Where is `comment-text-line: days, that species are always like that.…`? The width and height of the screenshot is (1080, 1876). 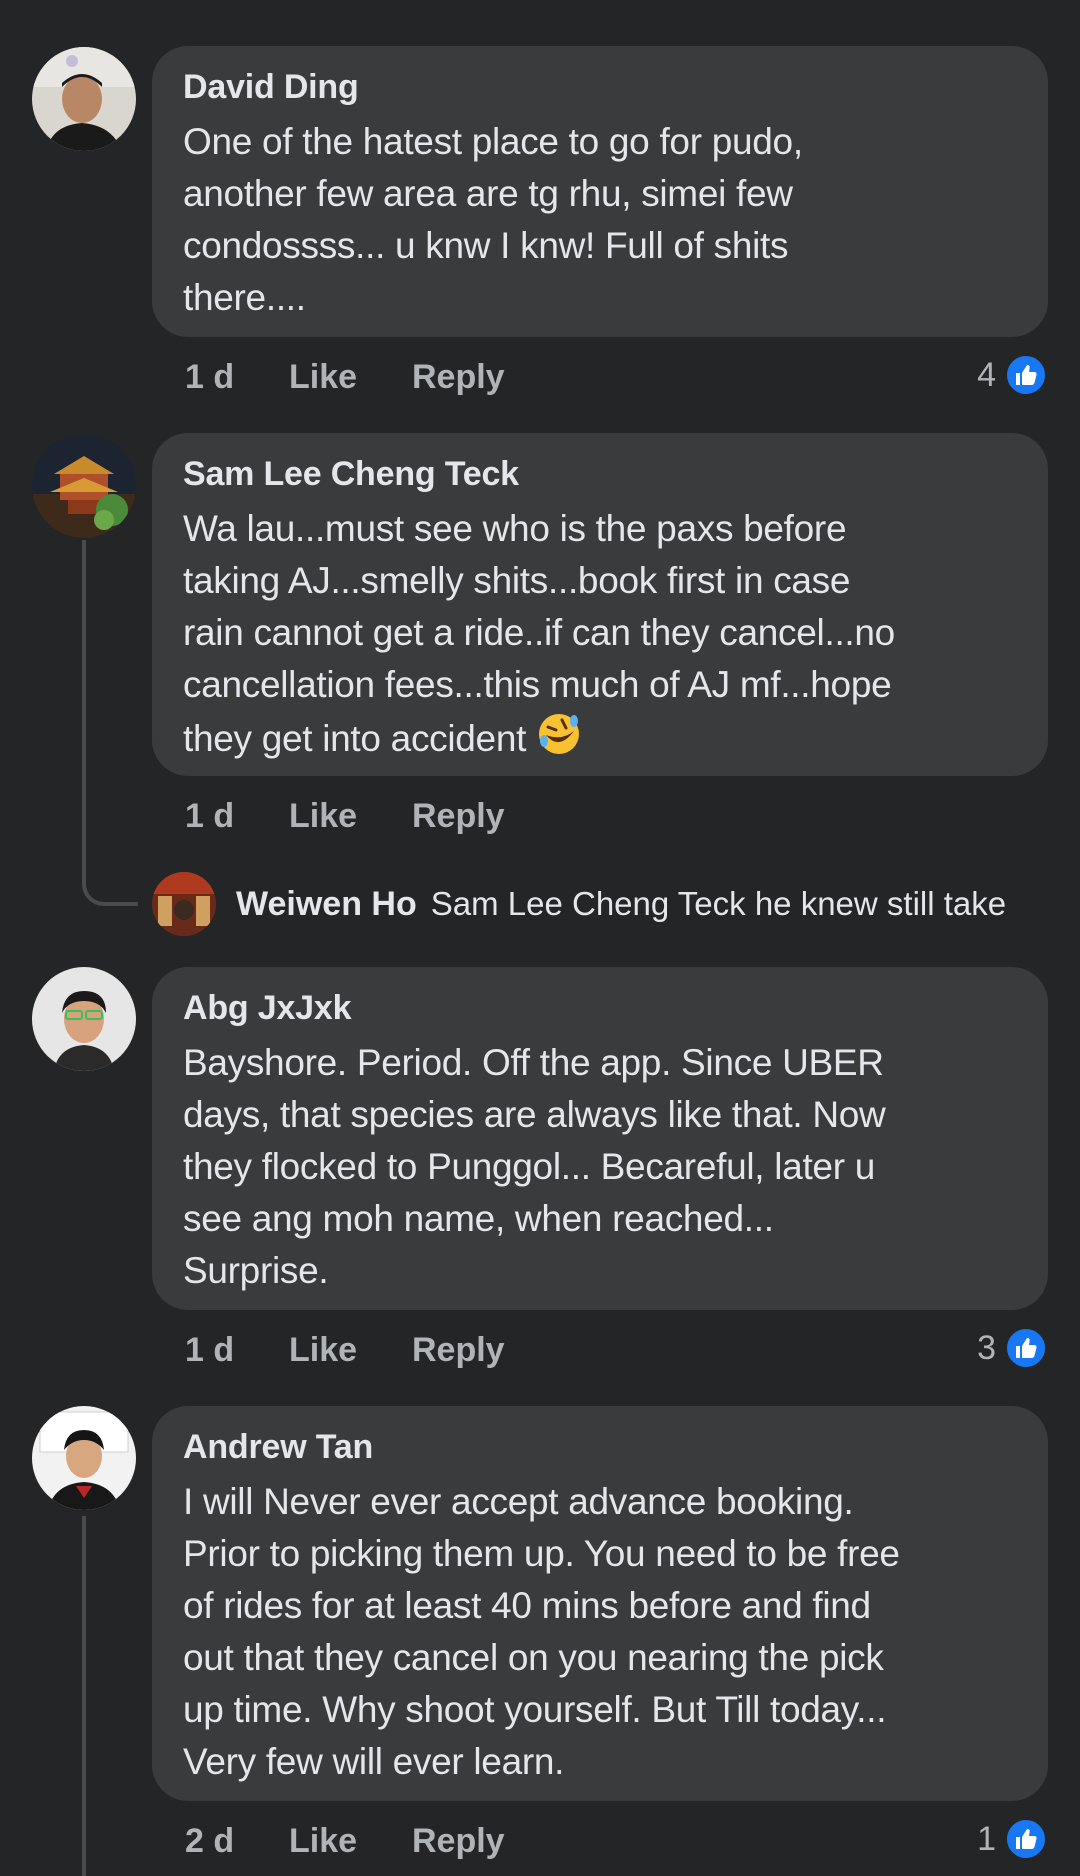
comment-text-line: days, that species are always like that.… is located at coordinates (534, 1114).